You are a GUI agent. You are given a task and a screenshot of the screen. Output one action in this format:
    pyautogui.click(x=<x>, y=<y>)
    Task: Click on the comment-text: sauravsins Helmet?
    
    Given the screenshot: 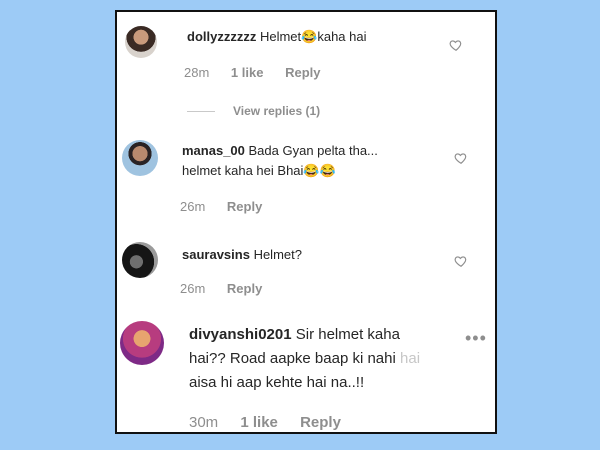 What is the action you would take?
    pyautogui.click(x=242, y=255)
    